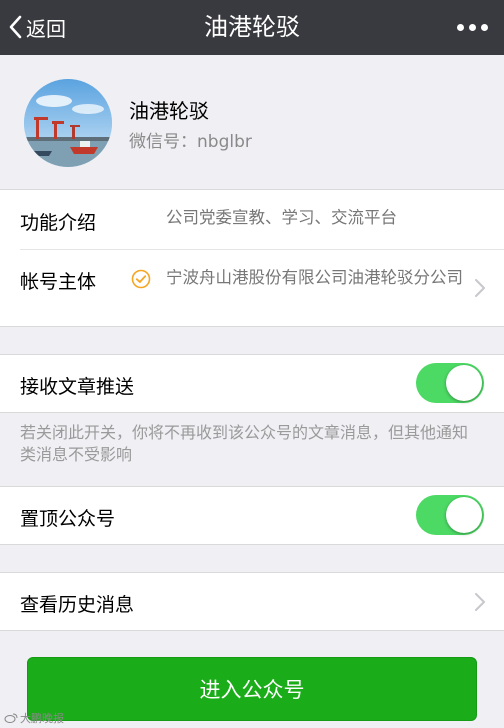 The height and width of the screenshot is (728, 504). I want to click on enter-account-button: 进入公众号, so click(252, 689).